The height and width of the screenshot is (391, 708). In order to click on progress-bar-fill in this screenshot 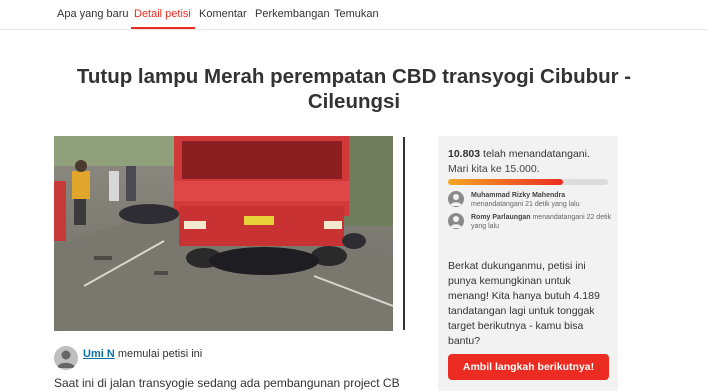, I will do `click(506, 182)`.